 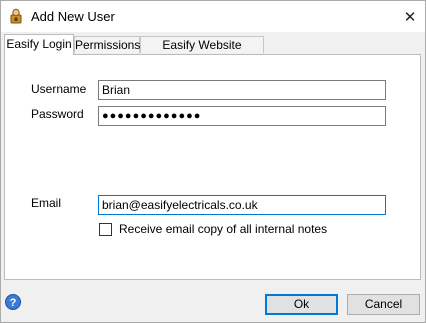 I want to click on email-input: brian@easifyelectricals.co.uk, so click(x=242, y=205).